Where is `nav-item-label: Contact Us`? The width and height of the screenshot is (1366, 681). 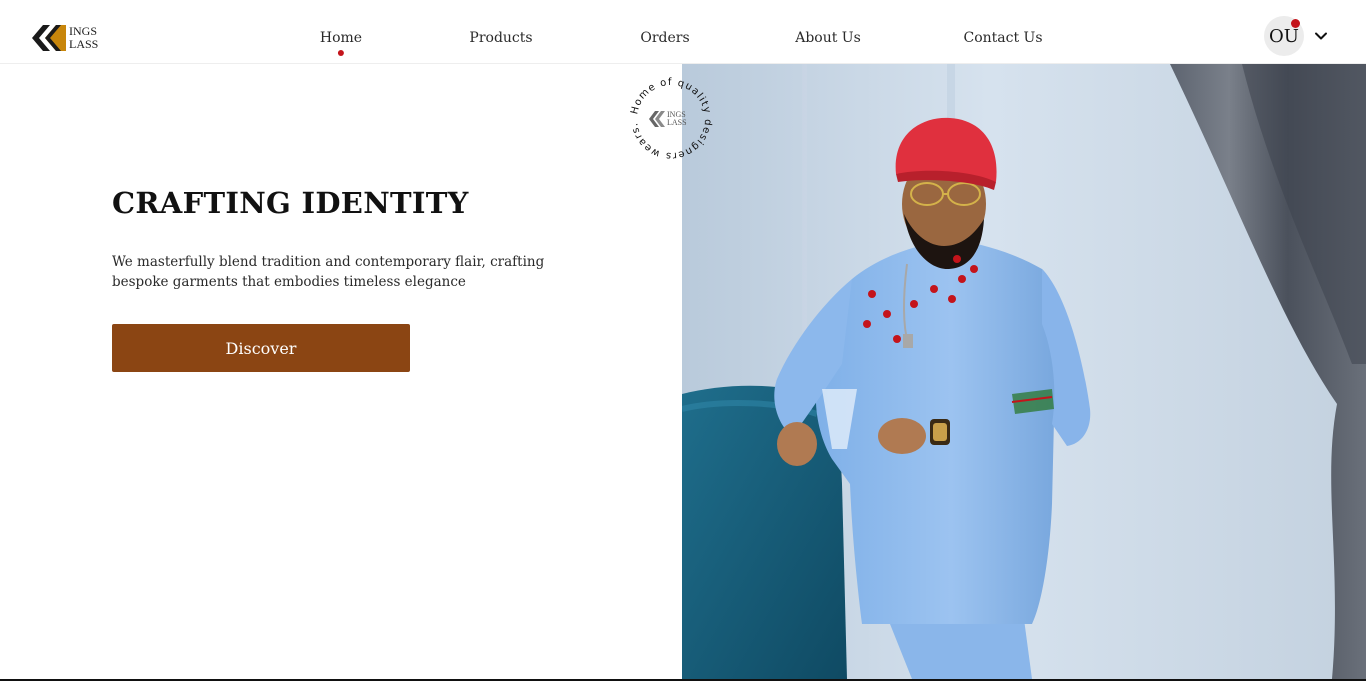 nav-item-label: Contact Us is located at coordinates (1003, 38).